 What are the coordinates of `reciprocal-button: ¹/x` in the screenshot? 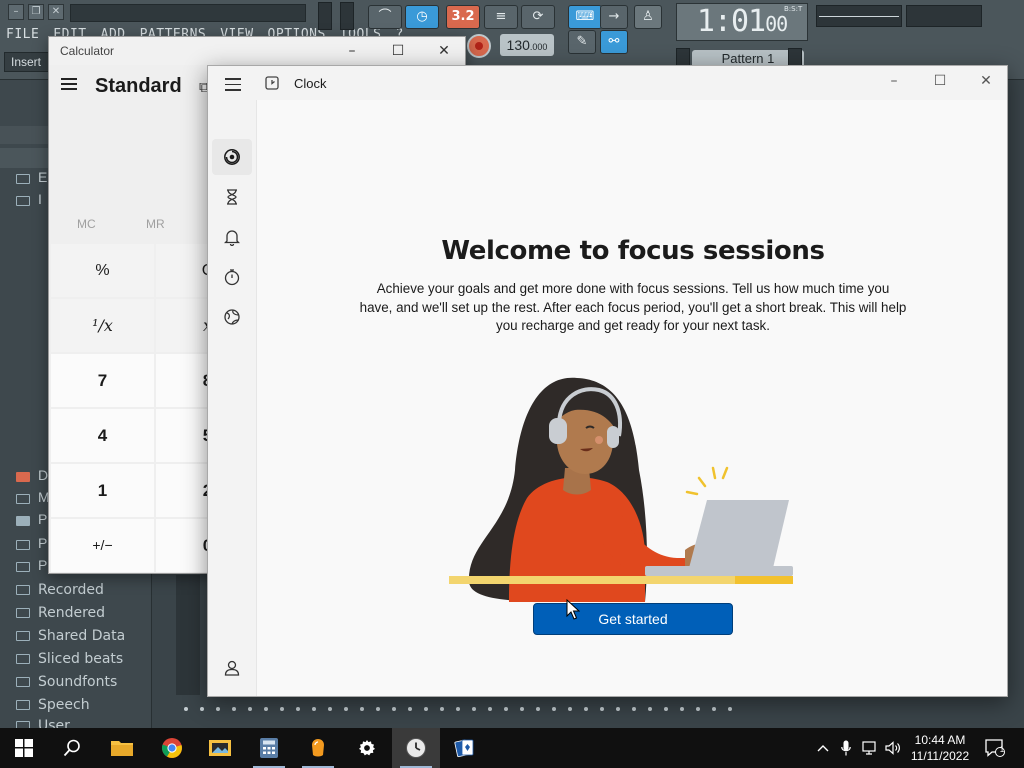 It's located at (102, 325).